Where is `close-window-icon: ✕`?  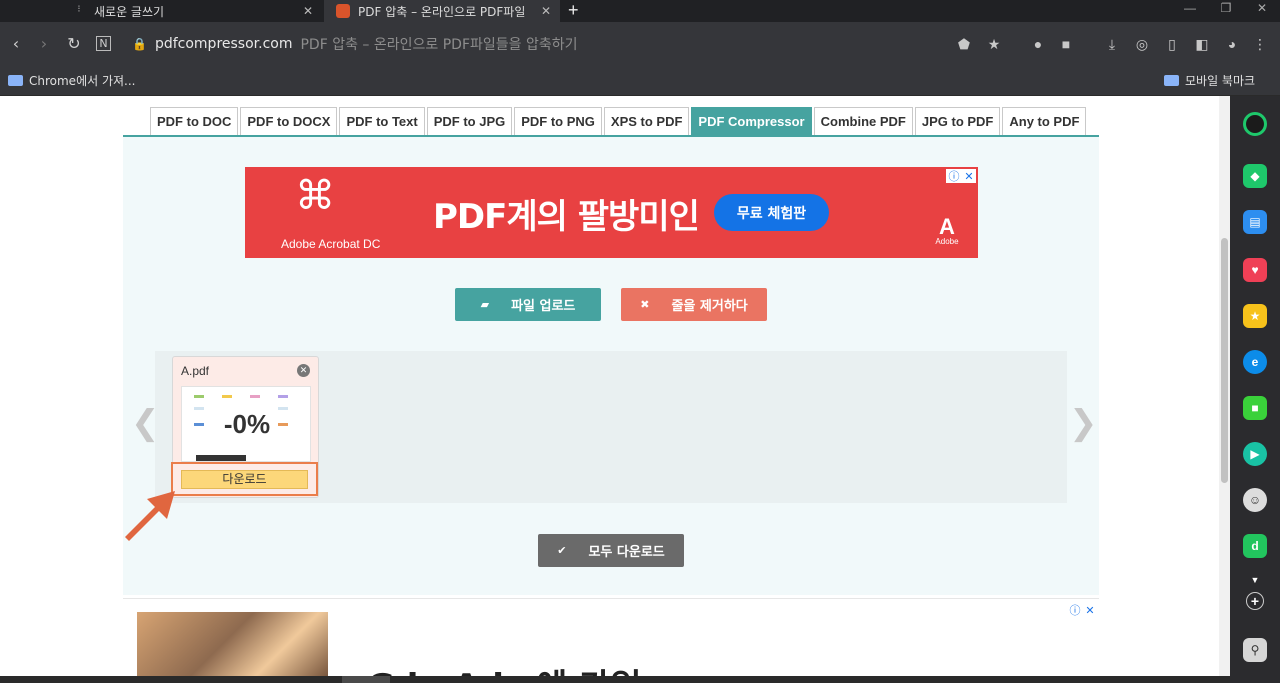 close-window-icon: ✕ is located at coordinates (1261, 11).